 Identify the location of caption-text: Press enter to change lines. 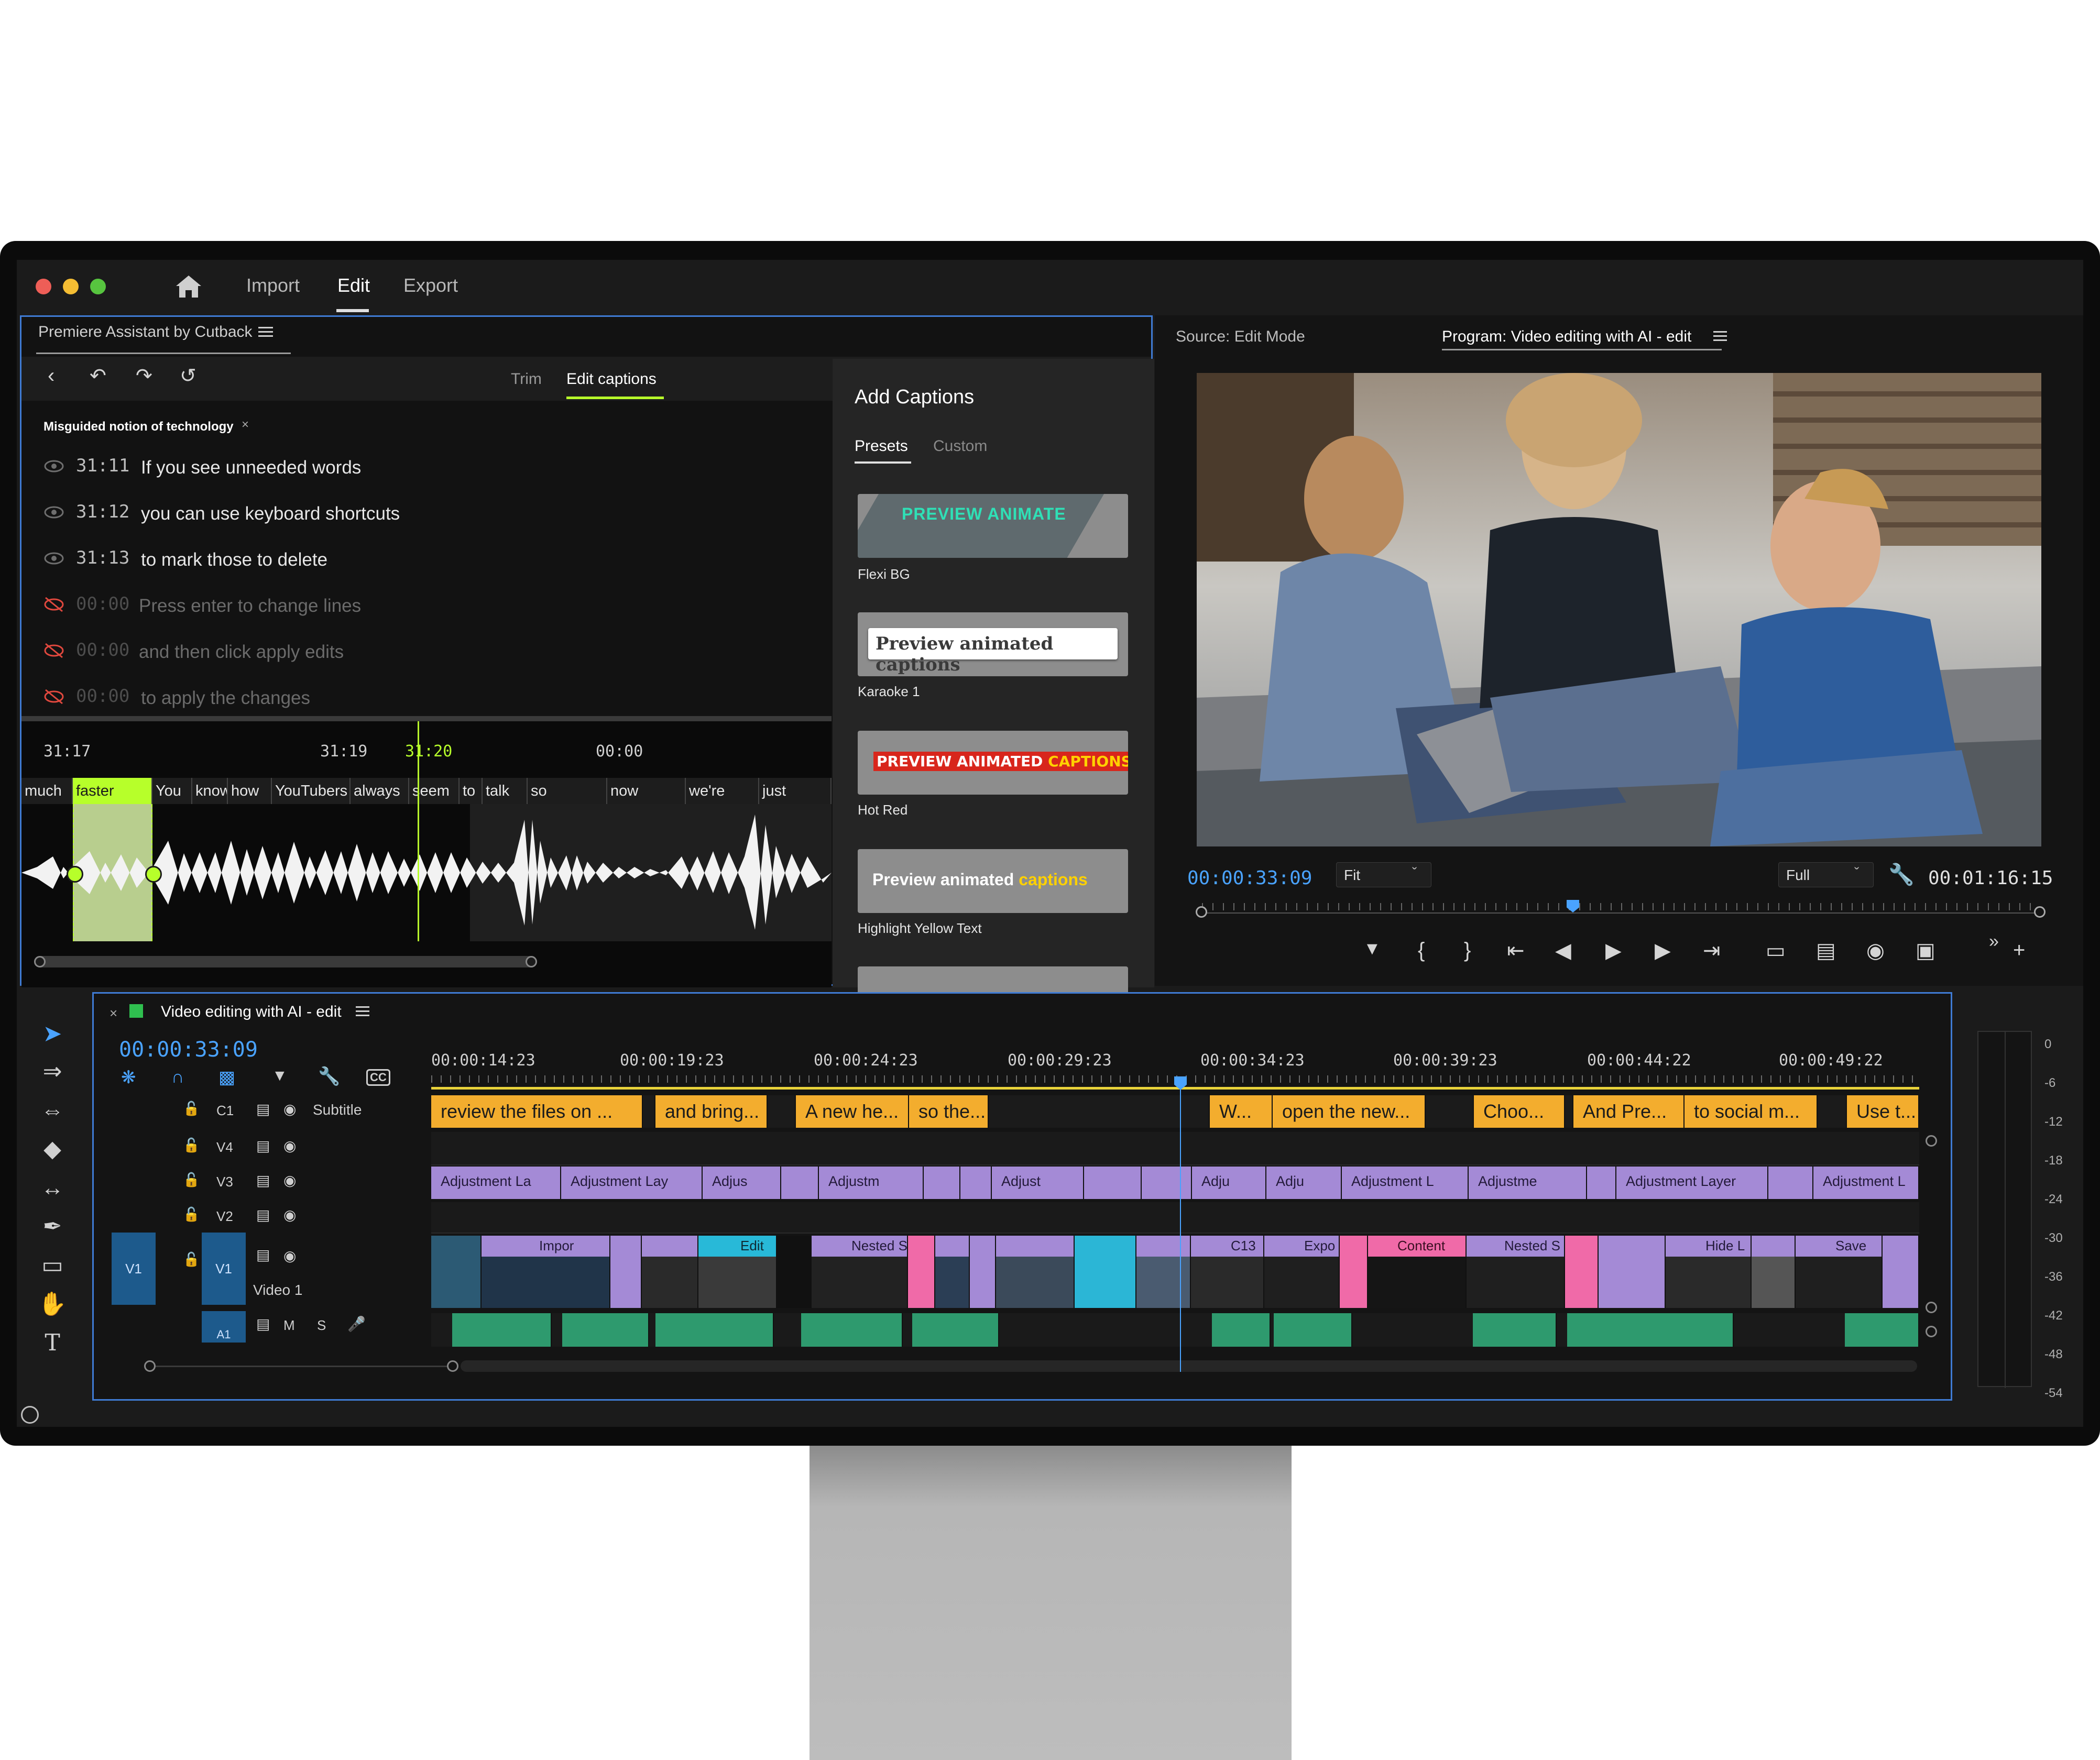
(250, 607).